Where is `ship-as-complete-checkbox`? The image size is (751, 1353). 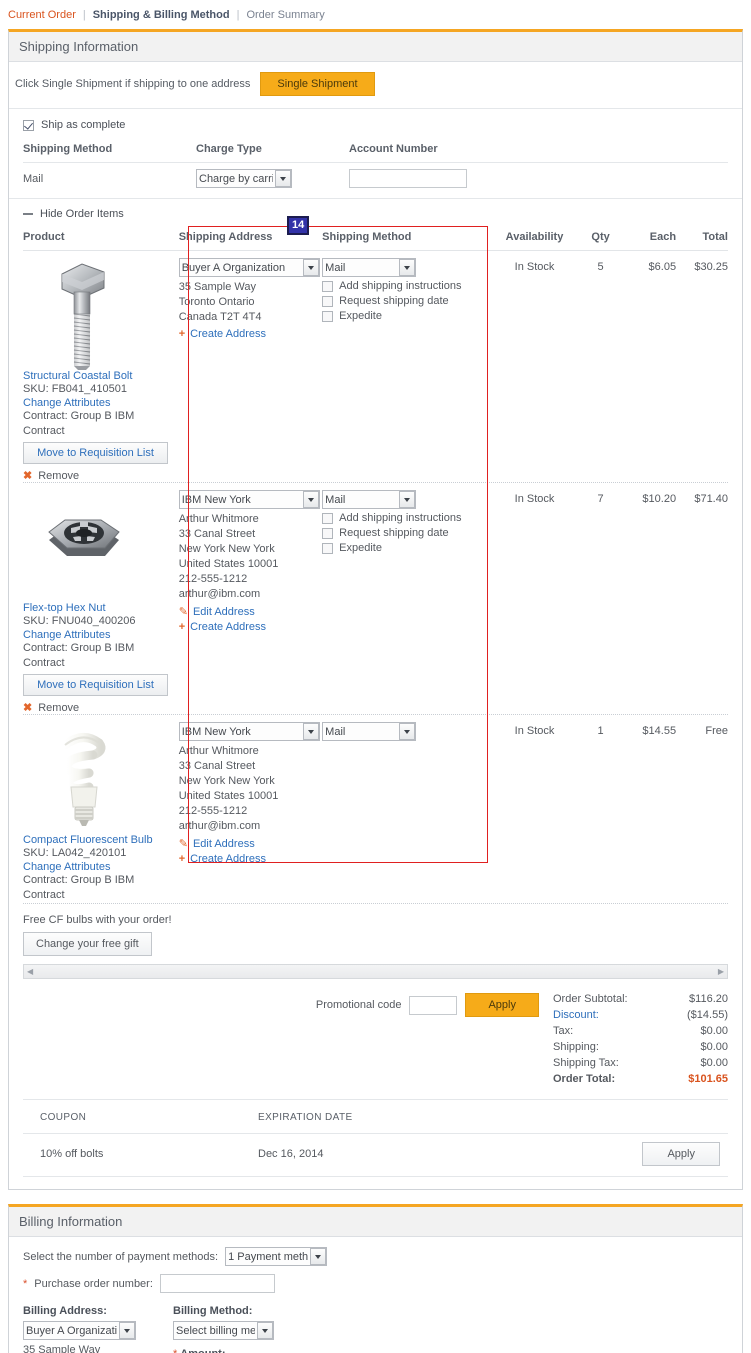
ship-as-complete-checkbox is located at coordinates (28, 125).